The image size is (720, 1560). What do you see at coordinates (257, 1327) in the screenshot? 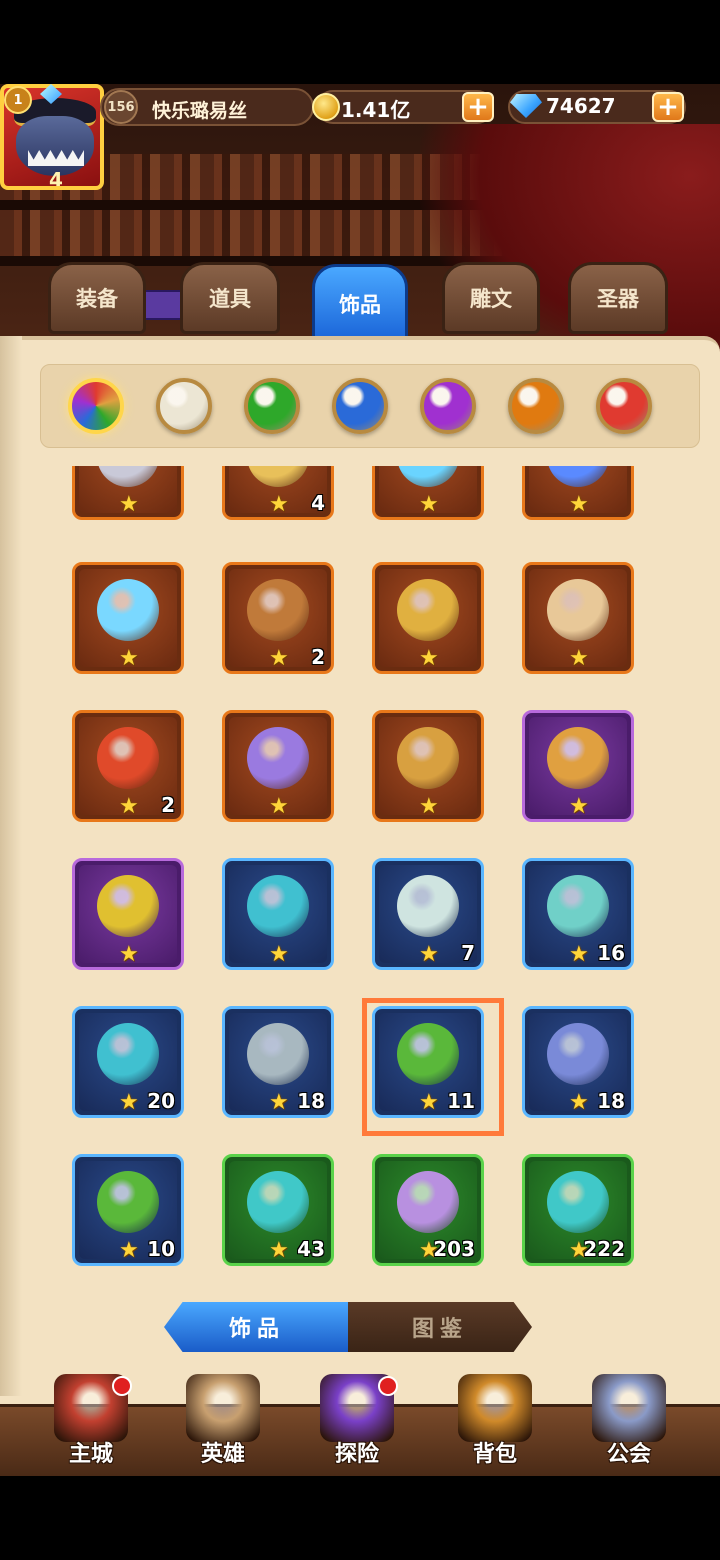
I see `toggle-accessories: 饰品` at bounding box center [257, 1327].